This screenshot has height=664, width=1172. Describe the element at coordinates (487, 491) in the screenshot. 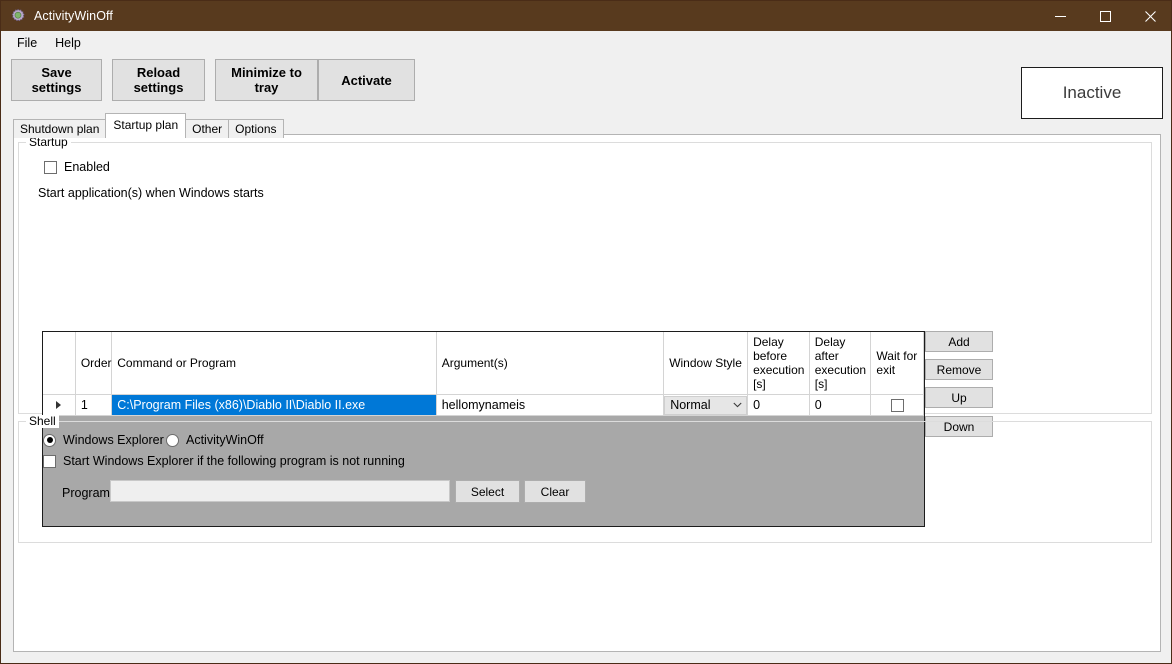

I see `select-button: Select` at that location.